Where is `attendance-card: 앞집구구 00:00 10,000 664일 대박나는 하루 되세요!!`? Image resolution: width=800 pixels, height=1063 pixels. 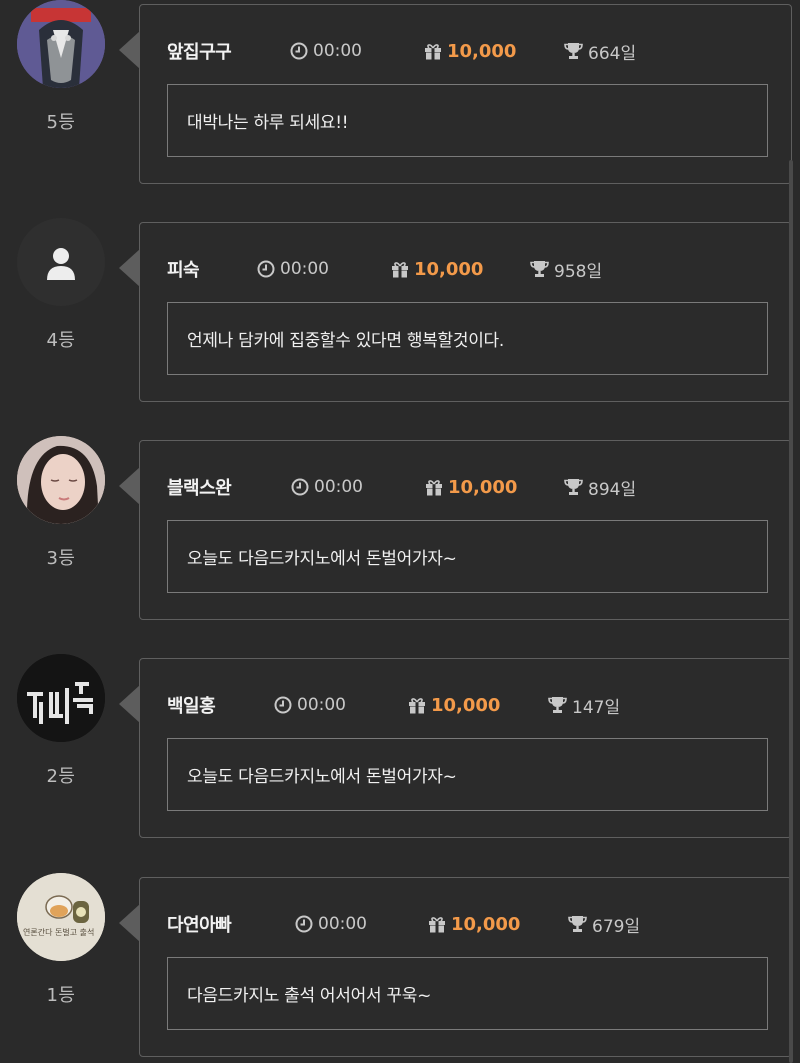 attendance-card: 앞집구구 00:00 10,000 664일 대박나는 하루 되세요!! is located at coordinates (455, 94).